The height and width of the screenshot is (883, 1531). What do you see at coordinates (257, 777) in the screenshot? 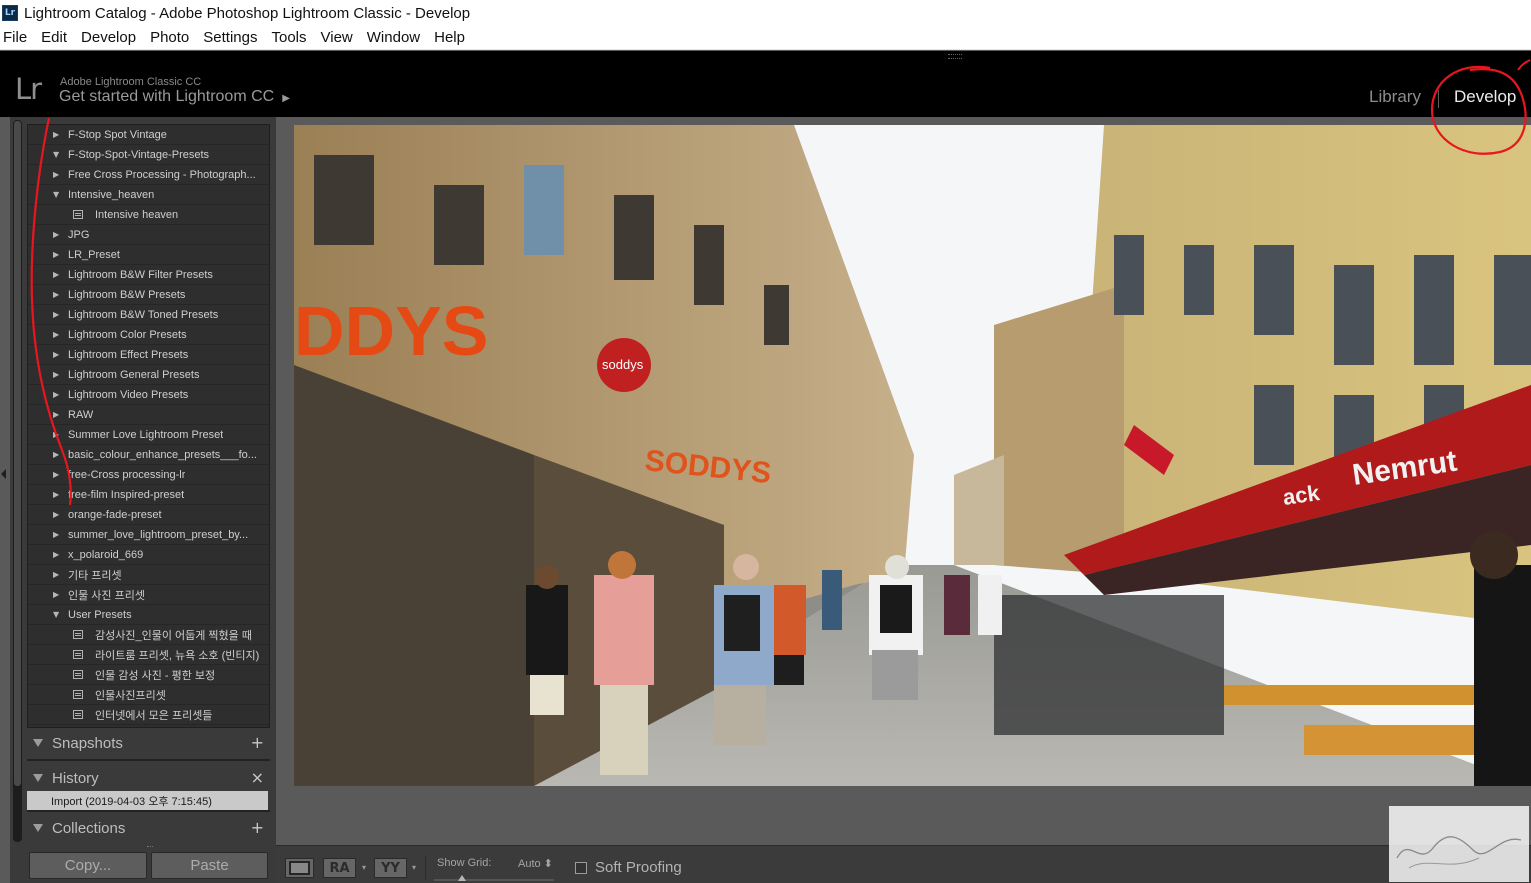
I see `clear-history-icon: ×` at bounding box center [257, 777].